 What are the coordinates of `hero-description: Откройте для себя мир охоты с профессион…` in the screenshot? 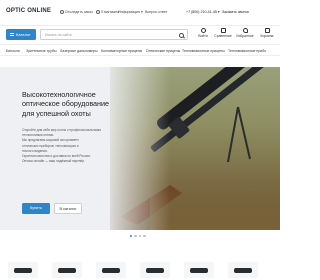 It's located at (81, 146).